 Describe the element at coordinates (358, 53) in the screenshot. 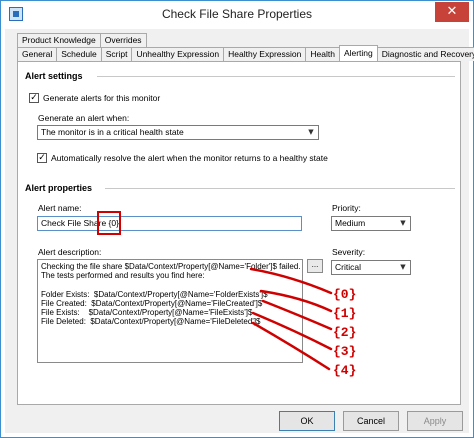

I see `tab-alerting: Alerting` at that location.